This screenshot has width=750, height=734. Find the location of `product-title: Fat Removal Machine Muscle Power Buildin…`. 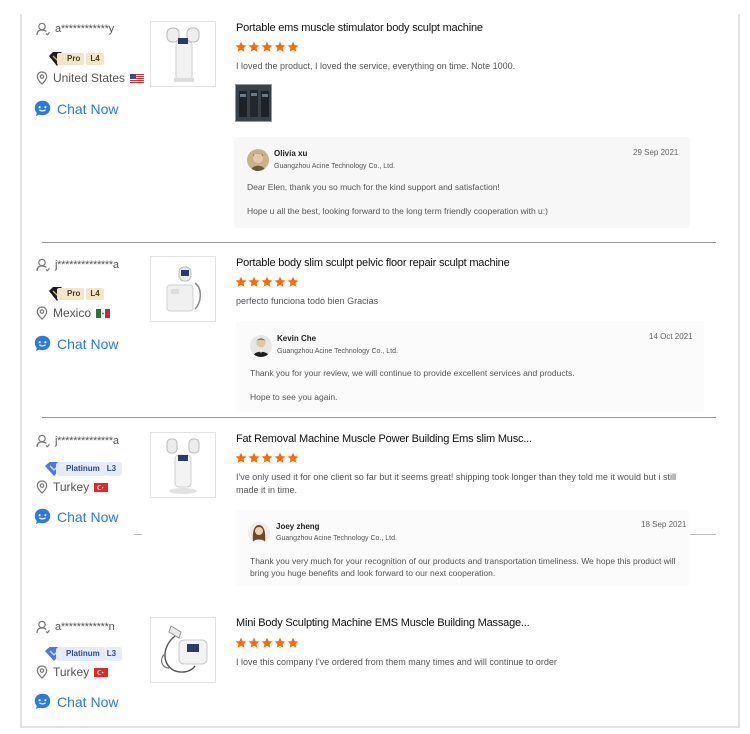

product-title: Fat Removal Machine Muscle Power Buildin… is located at coordinates (384, 439).